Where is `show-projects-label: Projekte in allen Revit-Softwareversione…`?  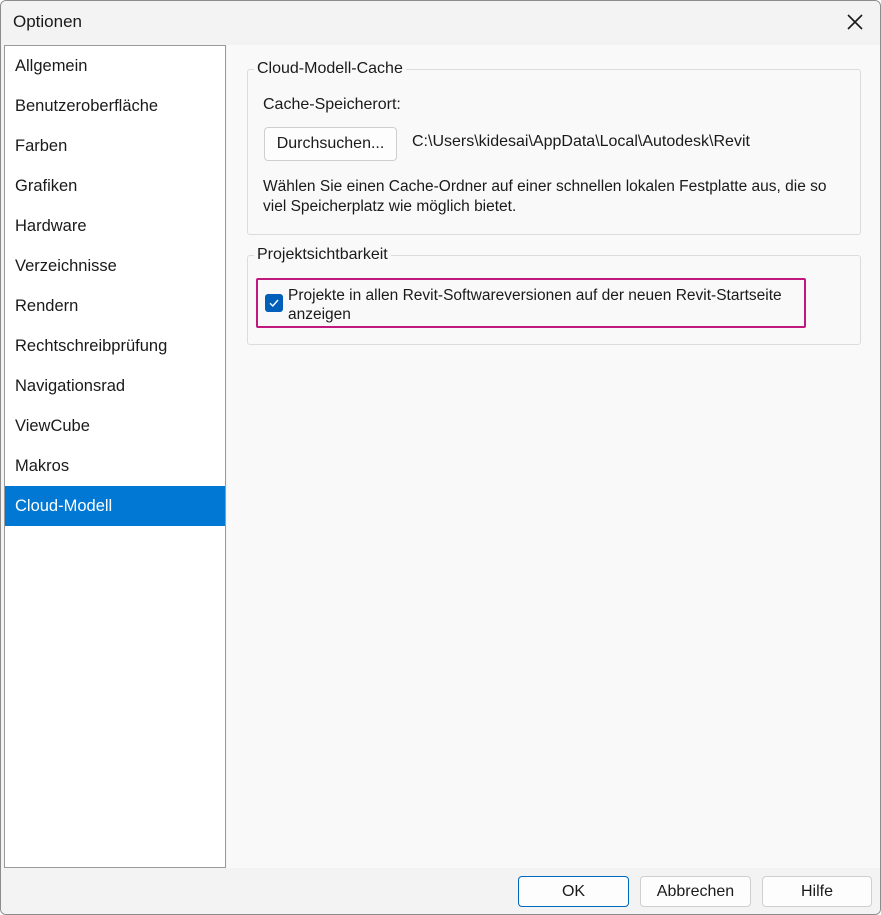 show-projects-label: Projekte in allen Revit-Softwareversione… is located at coordinates (543, 305).